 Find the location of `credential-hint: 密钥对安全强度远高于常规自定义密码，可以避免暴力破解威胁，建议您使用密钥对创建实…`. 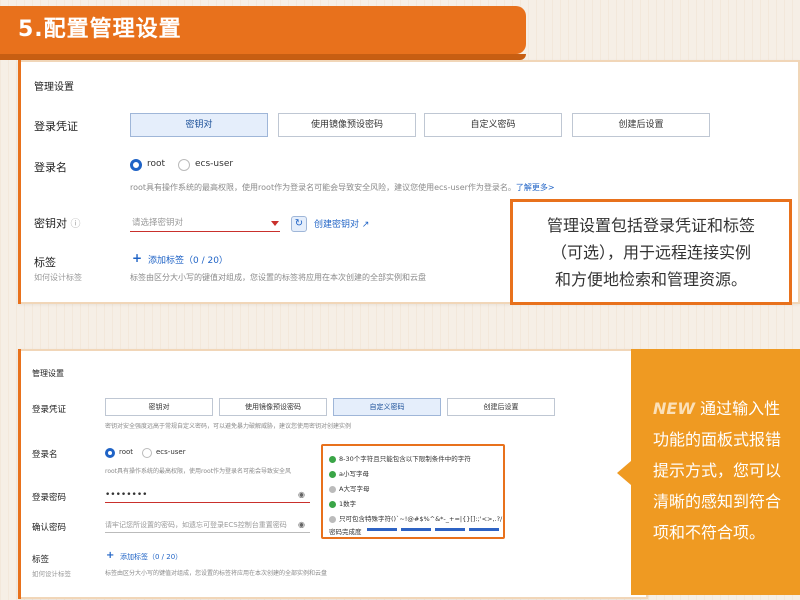

credential-hint: 密钥对安全强度远高于常规自定义密码，可以避免暴力破解威胁，建议您使用密钥对创建实… is located at coordinates (228, 426).